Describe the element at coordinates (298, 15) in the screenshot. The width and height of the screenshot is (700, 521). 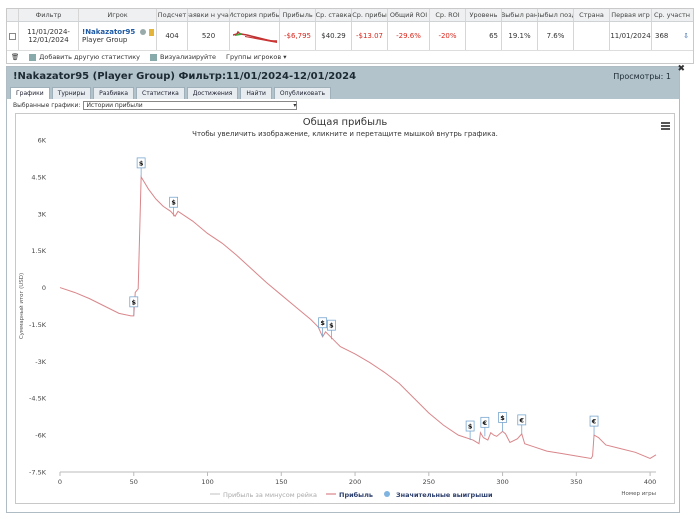
I see `header-profit: Прибыль` at that location.